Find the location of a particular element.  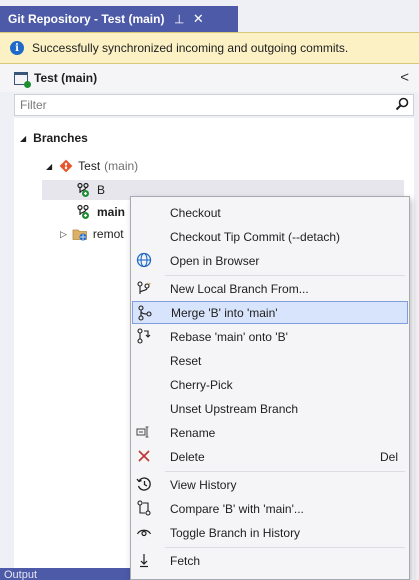

repo-node-branch: (main) is located at coordinates (121, 166).